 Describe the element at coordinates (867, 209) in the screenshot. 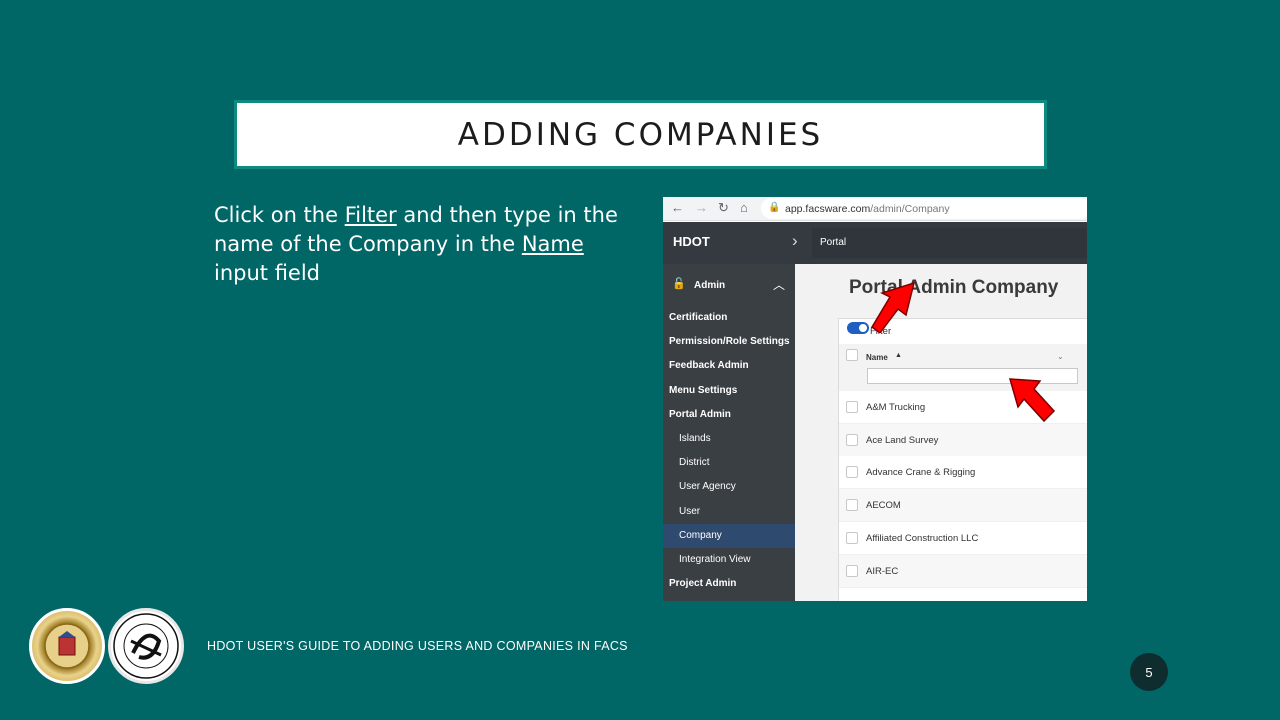

I see `url-text: app.facsware.com/admin/Company` at that location.